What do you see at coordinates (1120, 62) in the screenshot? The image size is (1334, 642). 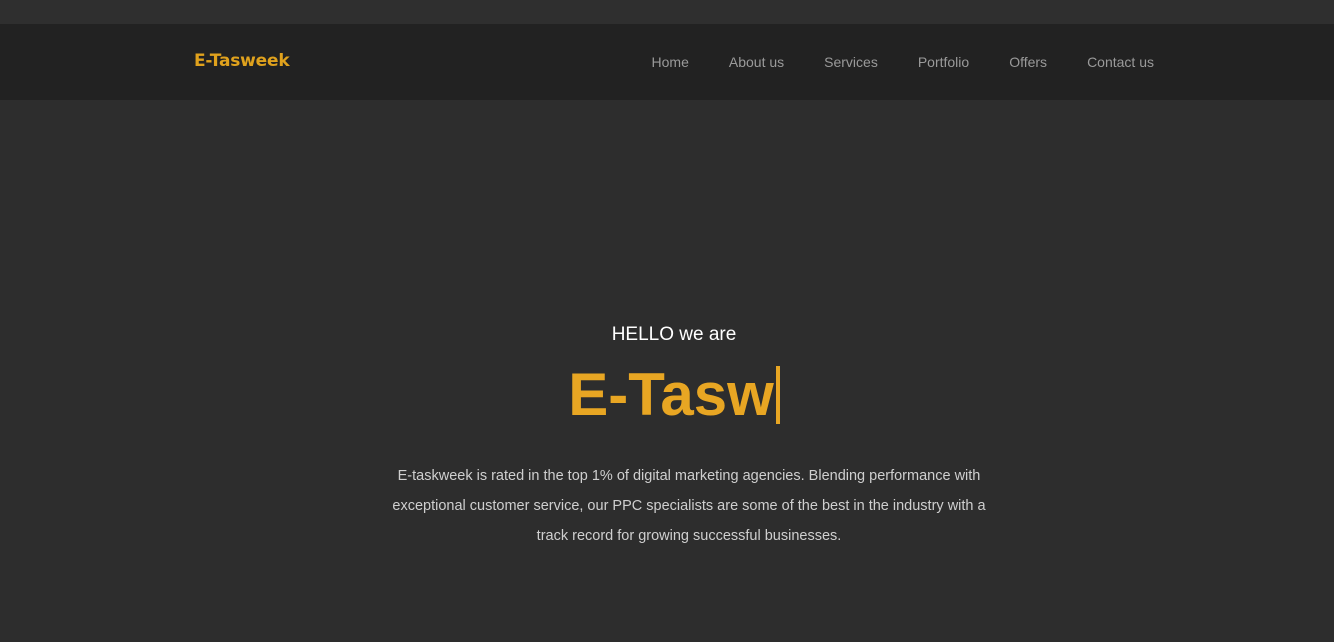 I see `nav-item-contact-us: Contact us` at bounding box center [1120, 62].